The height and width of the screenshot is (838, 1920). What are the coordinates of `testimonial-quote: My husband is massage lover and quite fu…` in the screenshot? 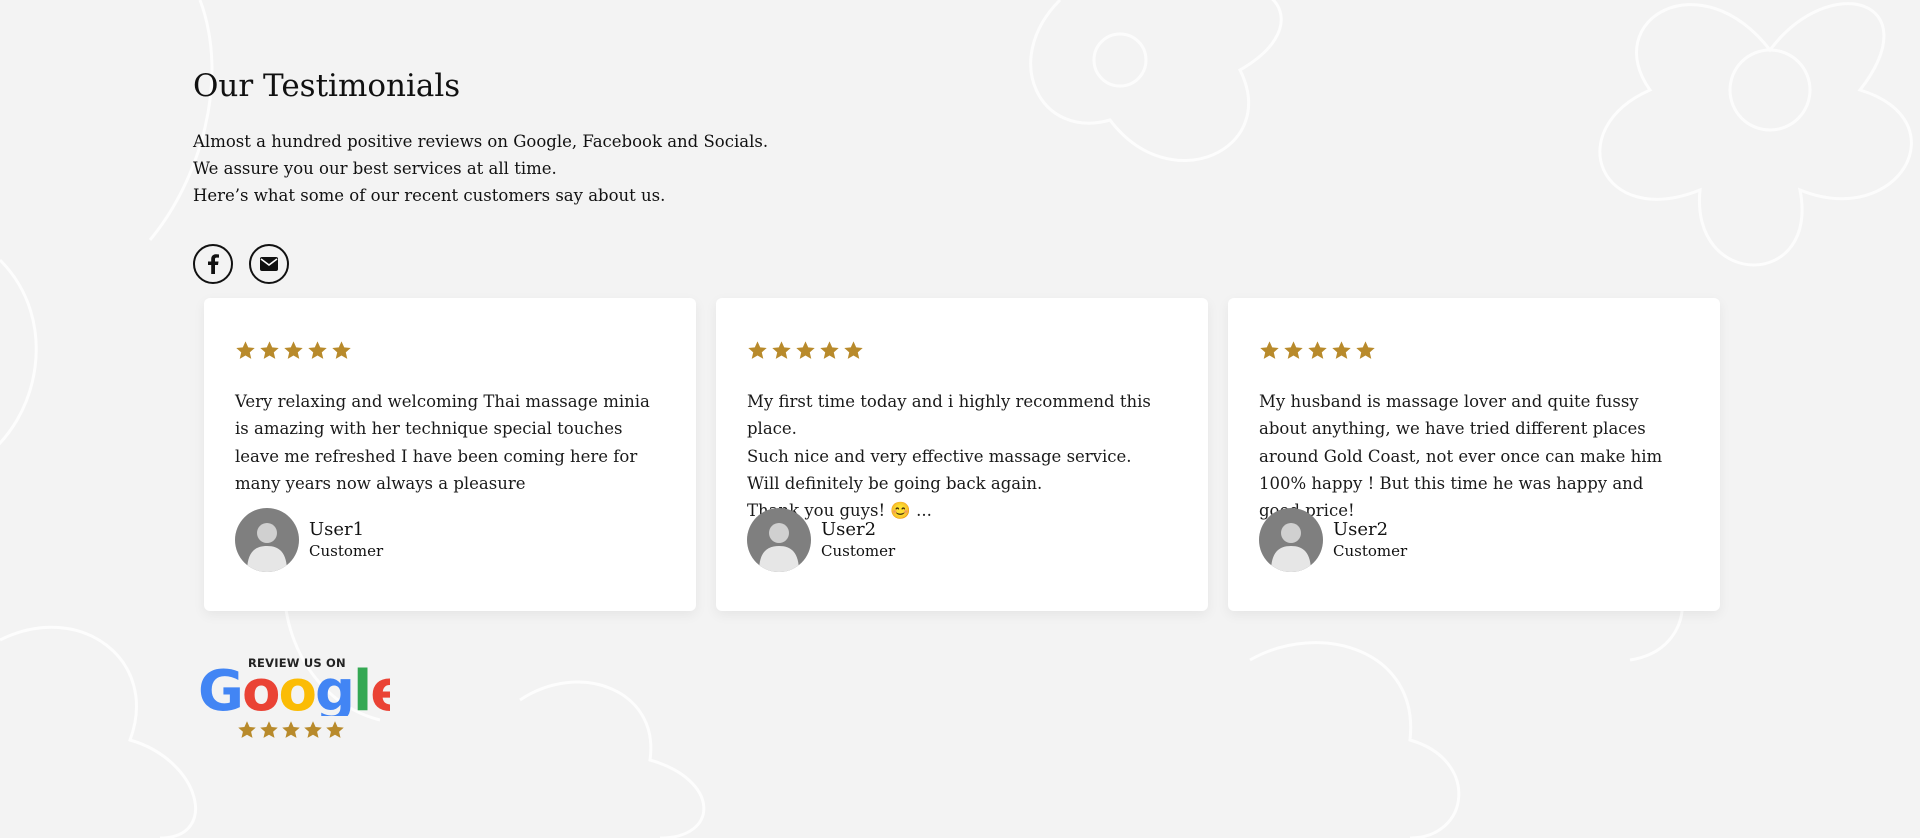 It's located at (1461, 456).